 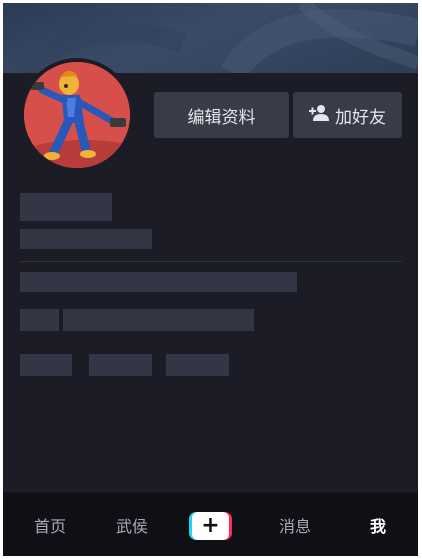 I want to click on tab-home: 首页, so click(x=50, y=524).